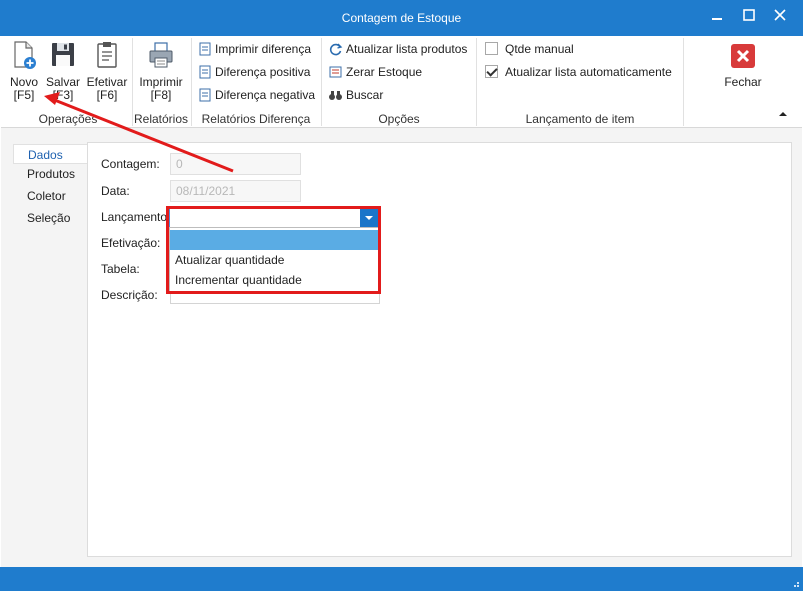  Describe the element at coordinates (161, 55) in the screenshot. I see `printer-icon` at that location.